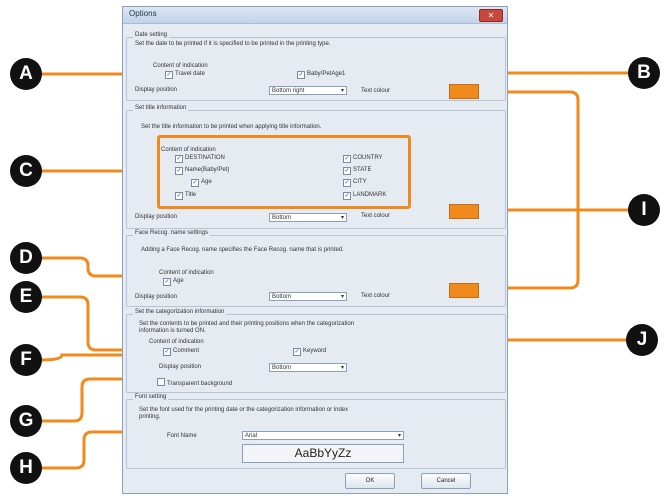 Image resolution: width=668 pixels, height=496 pixels. What do you see at coordinates (323, 435) in the screenshot?
I see `font-select: Arial ▾` at bounding box center [323, 435].